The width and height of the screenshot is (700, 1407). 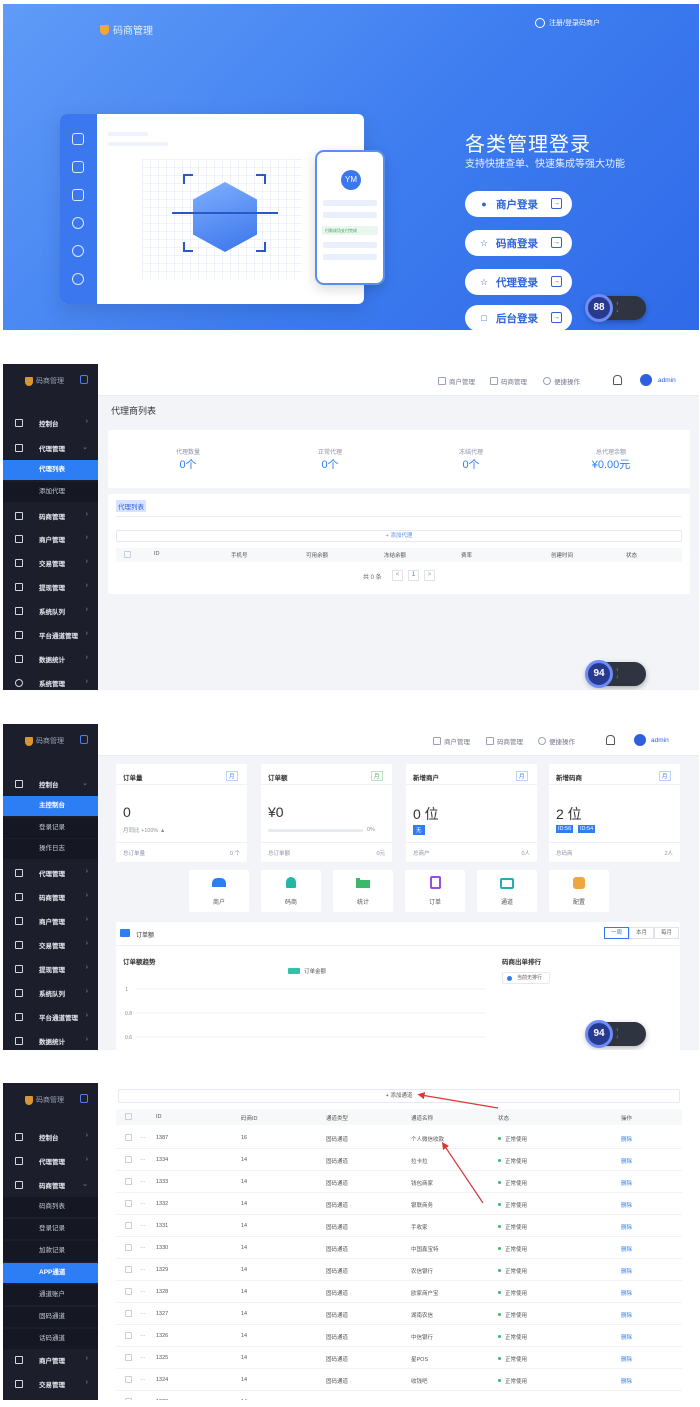 What do you see at coordinates (616, 933) in the screenshot?
I see `range-tab-week: 一周` at bounding box center [616, 933].